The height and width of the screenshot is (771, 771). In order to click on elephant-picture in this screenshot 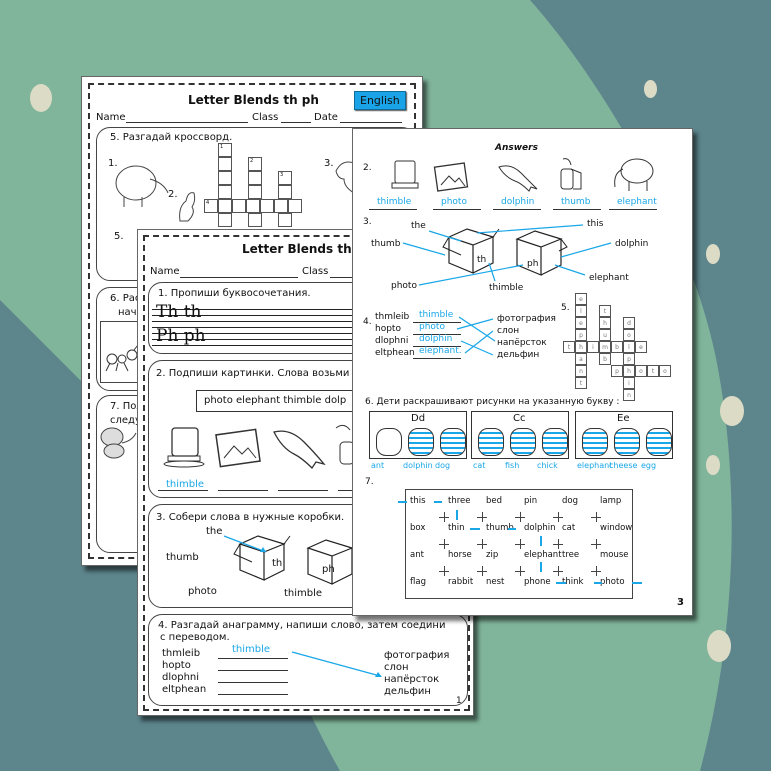, I will do `click(142, 186)`.